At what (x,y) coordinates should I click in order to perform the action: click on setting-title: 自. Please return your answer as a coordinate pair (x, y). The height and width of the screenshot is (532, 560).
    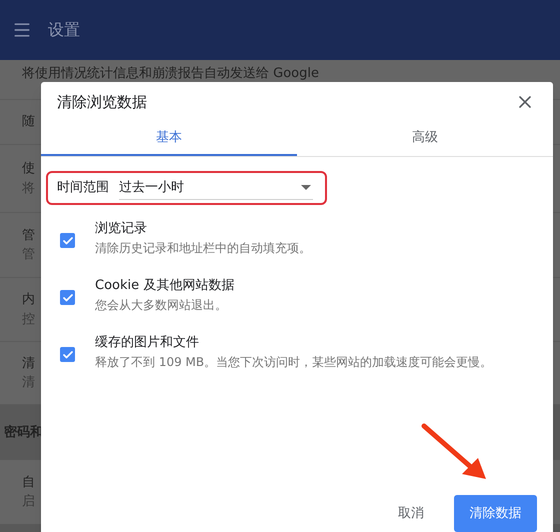
    Looking at the image, I should click on (28, 483).